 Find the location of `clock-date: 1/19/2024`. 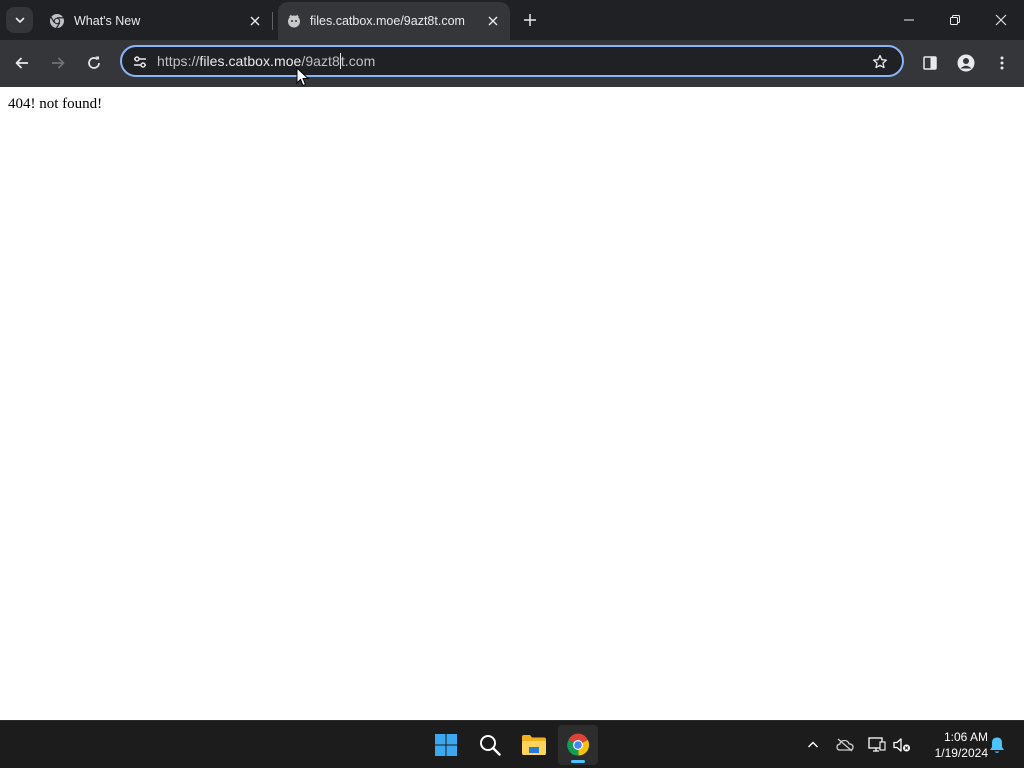

clock-date: 1/19/2024 is located at coordinates (961, 753).